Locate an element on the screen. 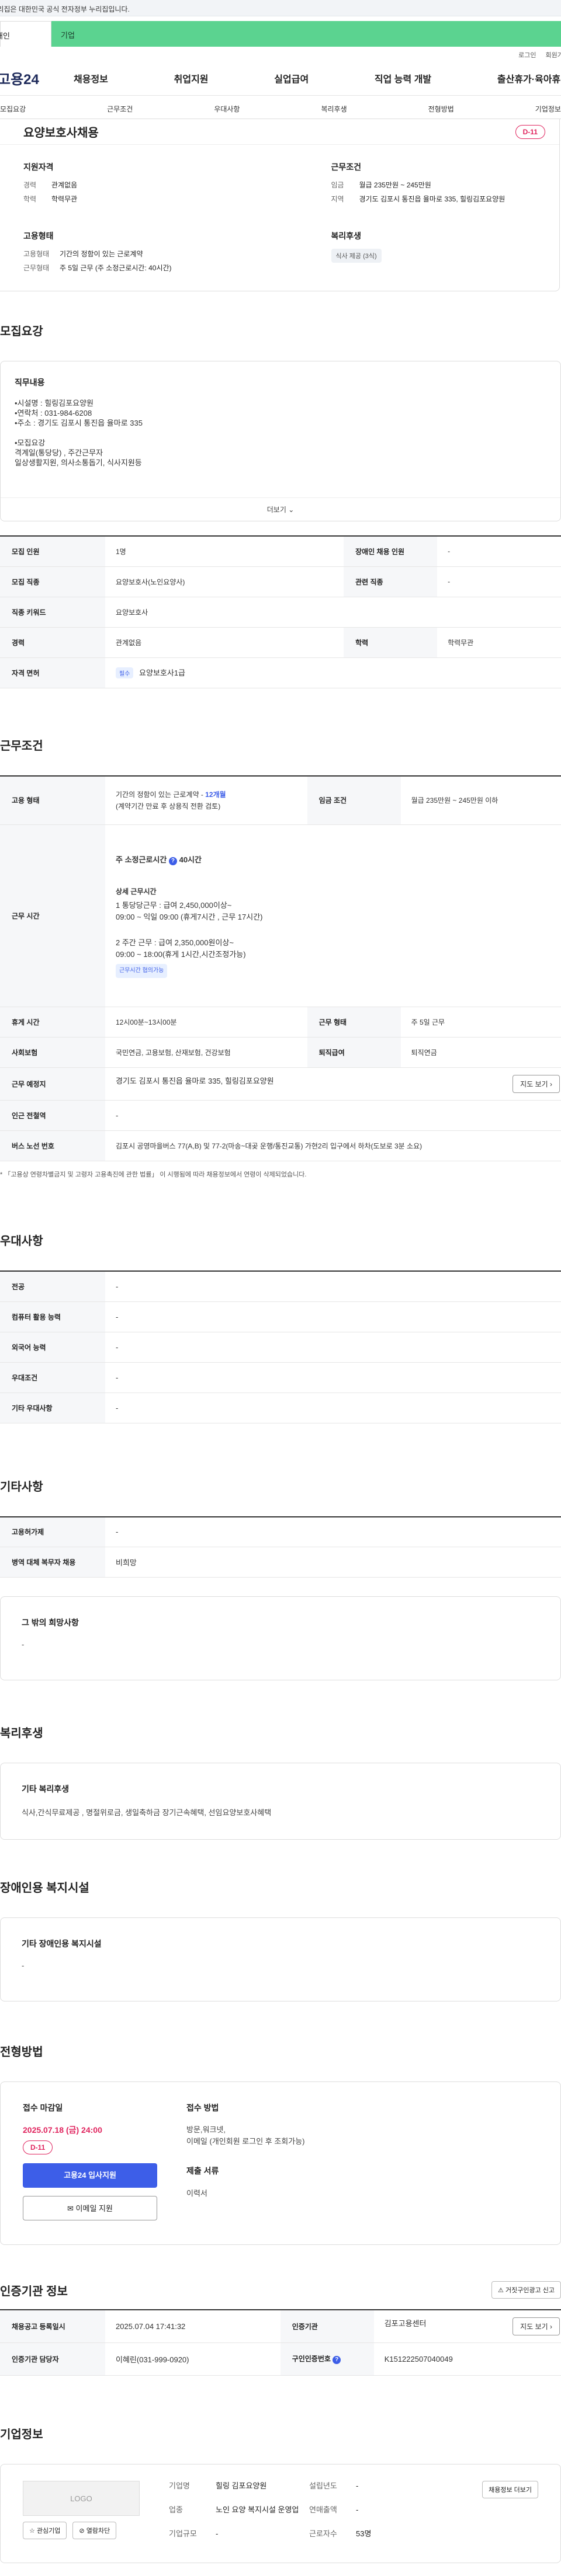 The image size is (561, 2576). table-row: 휴게 시간 12시00분~13시00분 근무 형태 주 5일 근무 is located at coordinates (280, 1022).